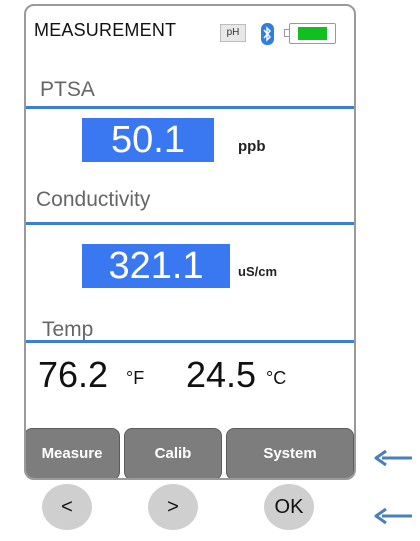 This screenshot has width=420, height=541. What do you see at coordinates (173, 453) in the screenshot?
I see `calib-button: Calib` at bounding box center [173, 453].